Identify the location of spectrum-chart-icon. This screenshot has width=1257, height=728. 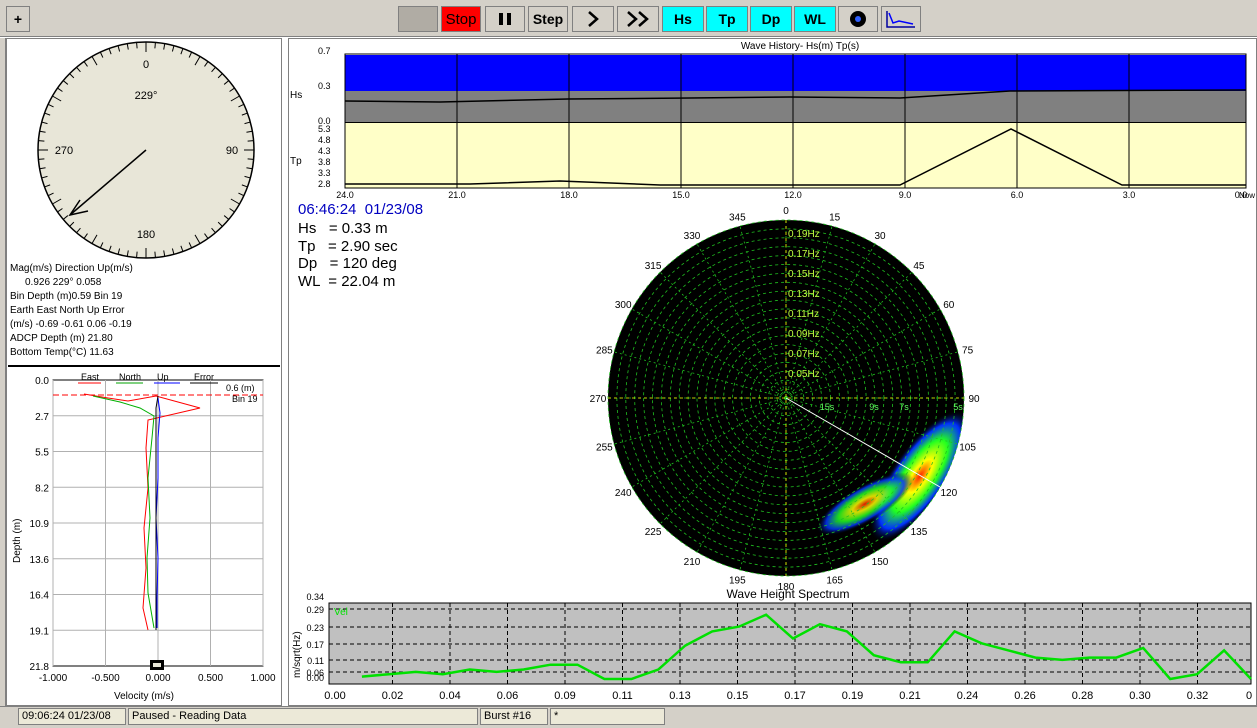
(900, 19).